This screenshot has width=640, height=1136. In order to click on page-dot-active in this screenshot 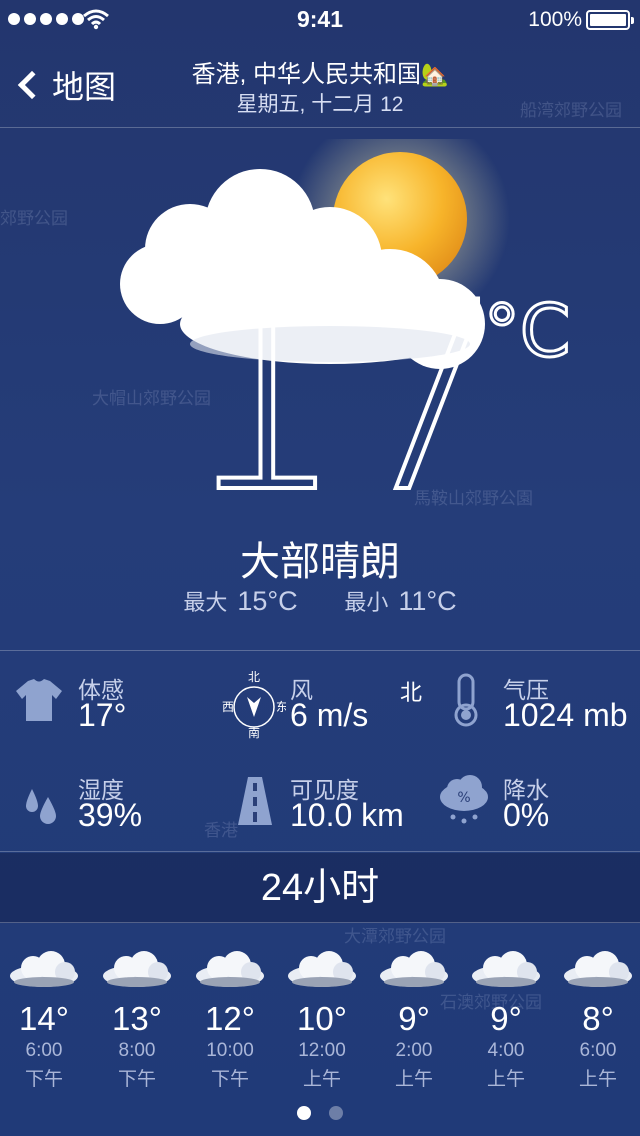, I will do `click(304, 1113)`.